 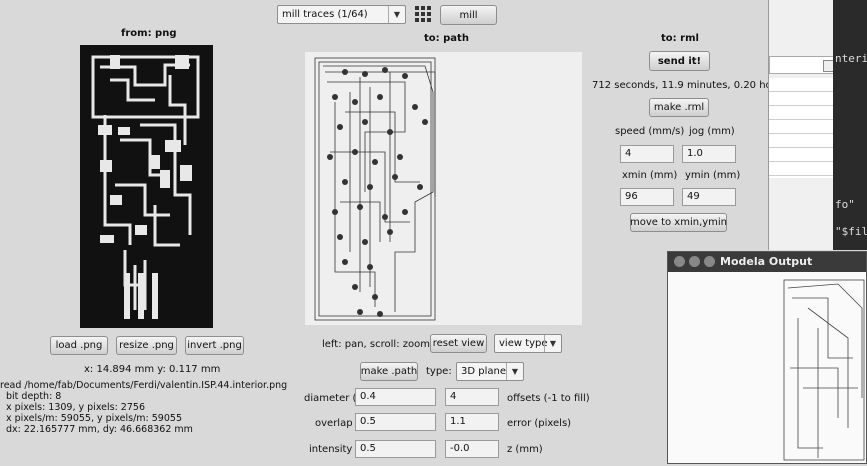 I want to click on offsets-label: offsets (-1 to fill), so click(x=548, y=398).